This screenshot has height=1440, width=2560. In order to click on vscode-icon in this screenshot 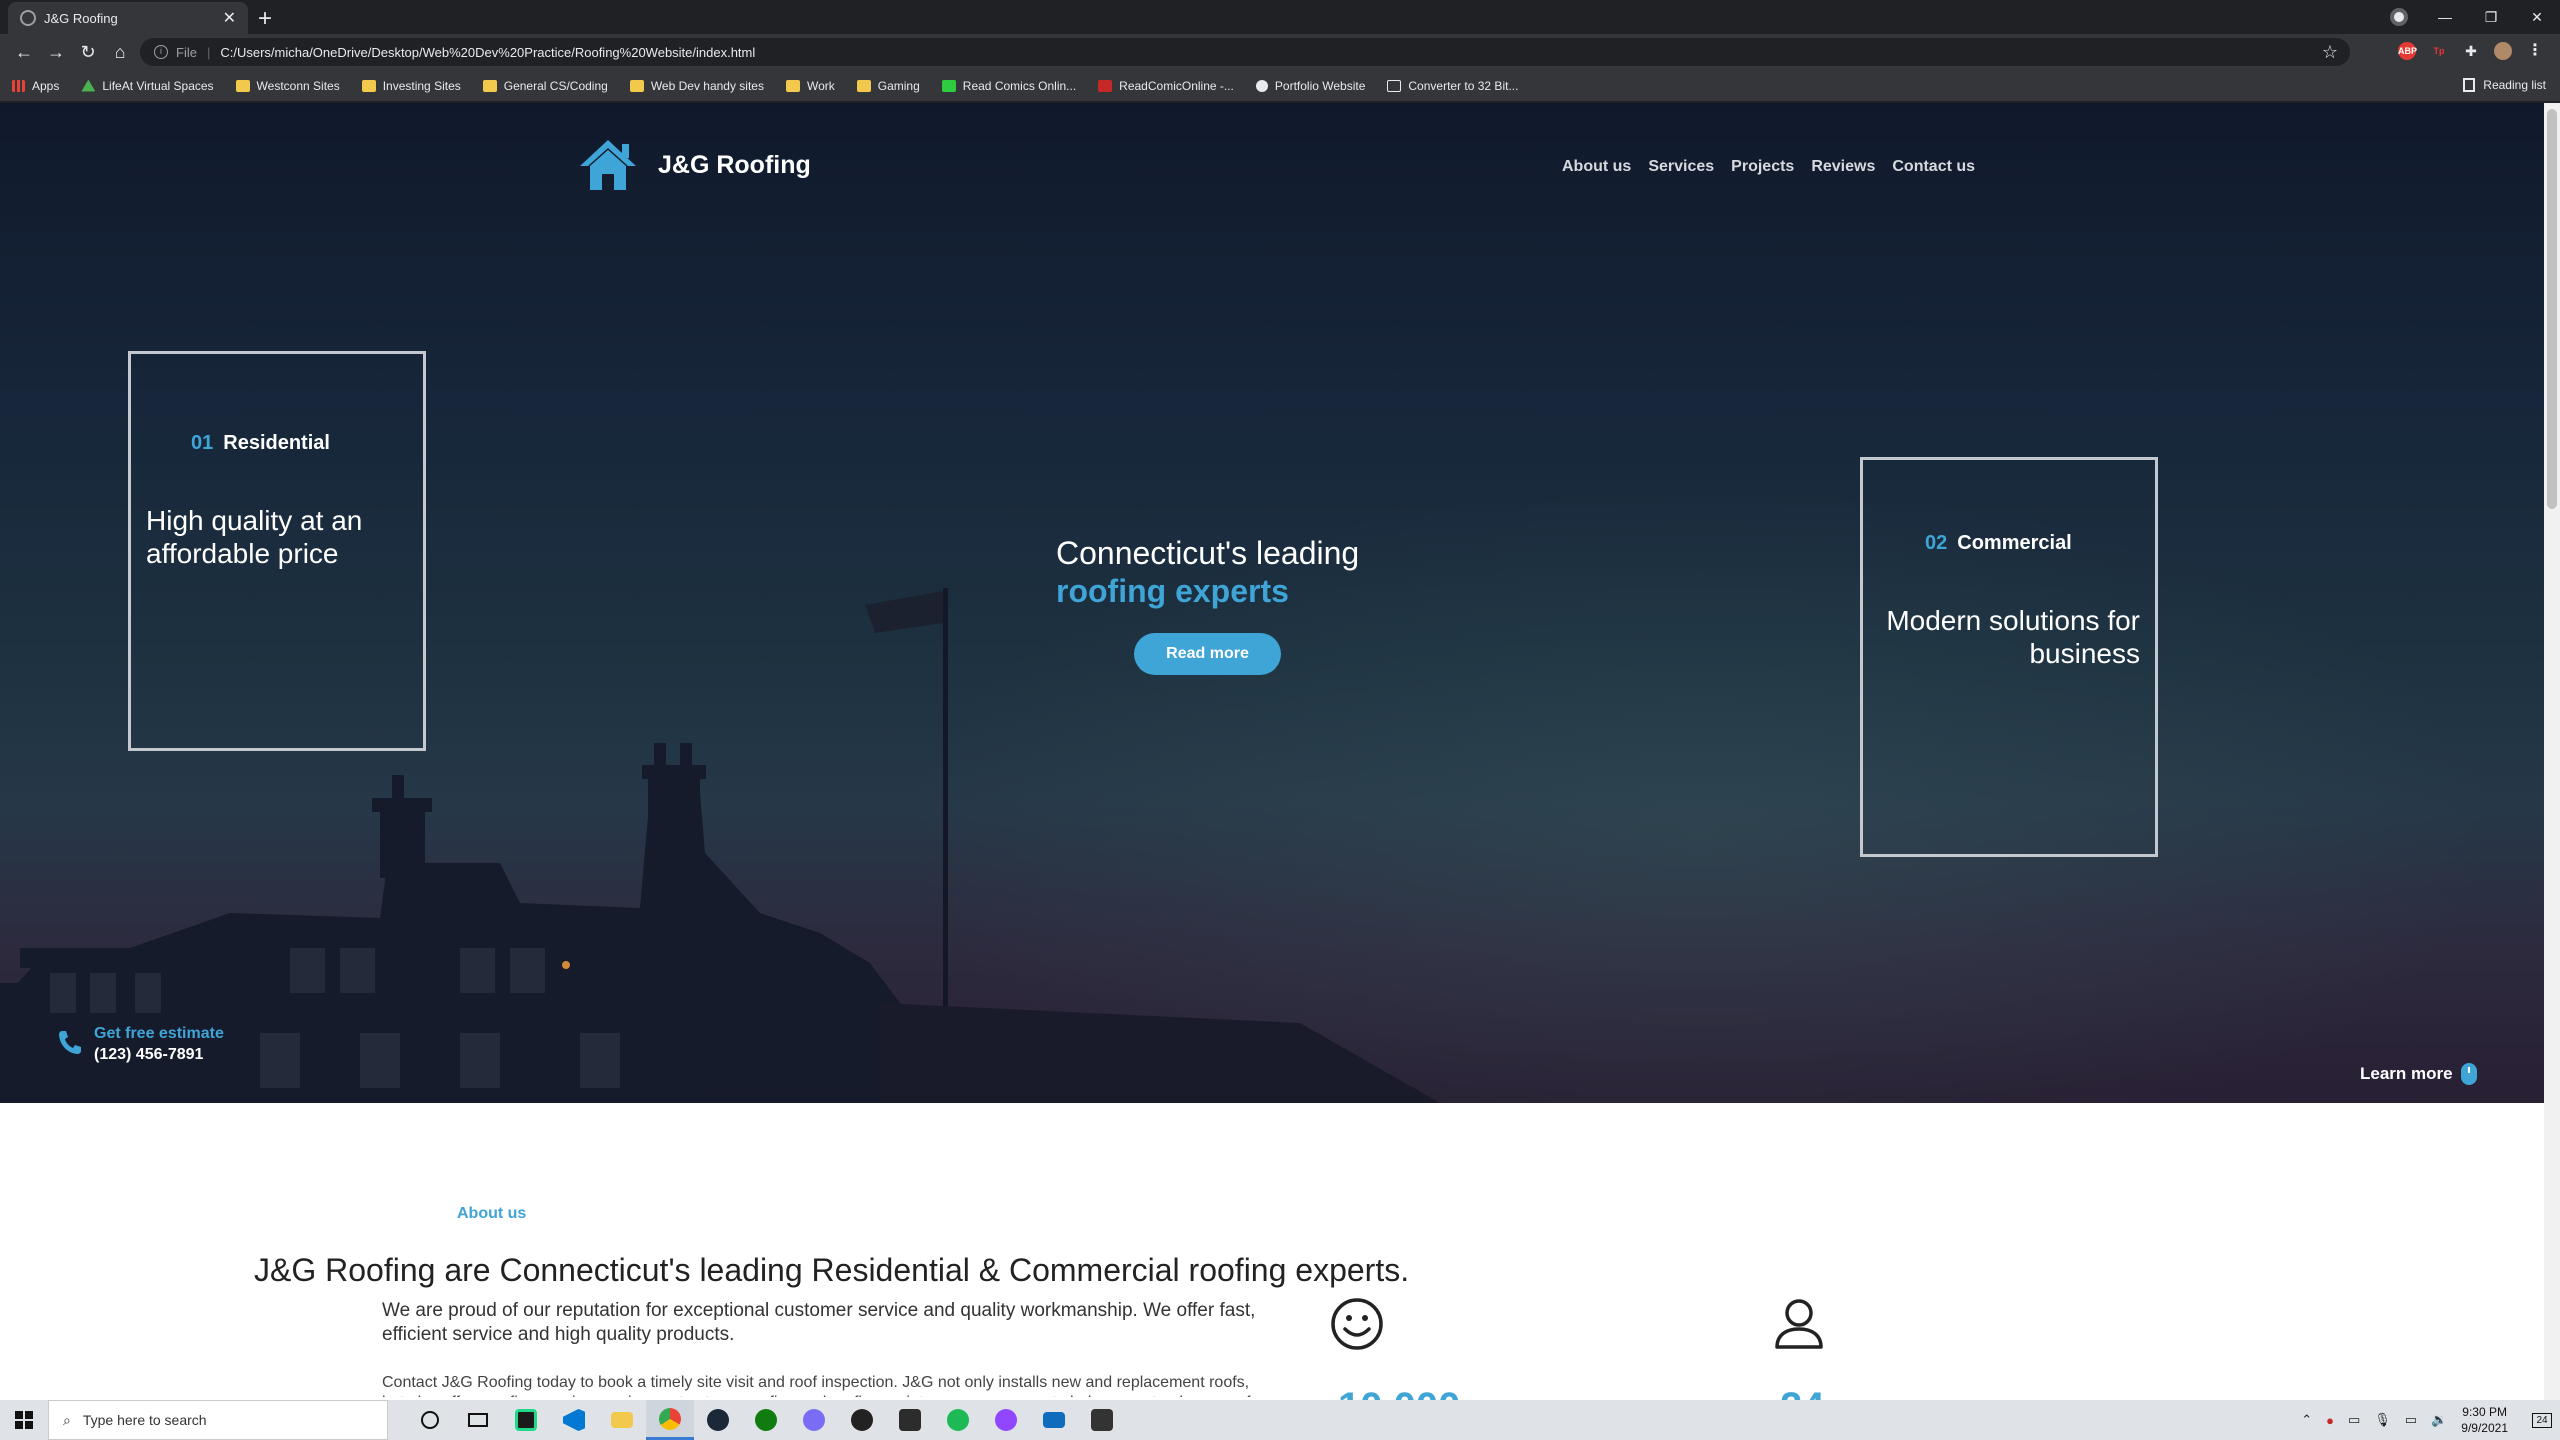, I will do `click(574, 1420)`.